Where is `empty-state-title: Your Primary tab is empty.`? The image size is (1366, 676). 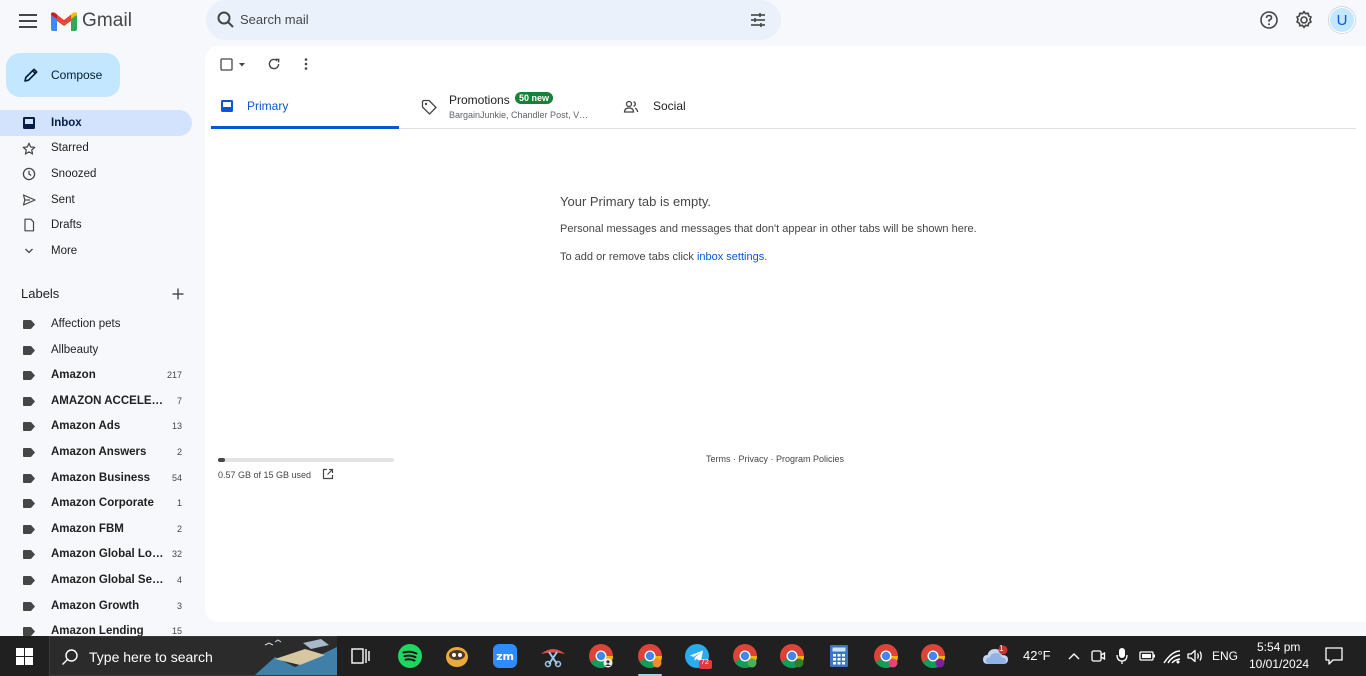
empty-state-title: Your Primary tab is empty. is located at coordinates (635, 201).